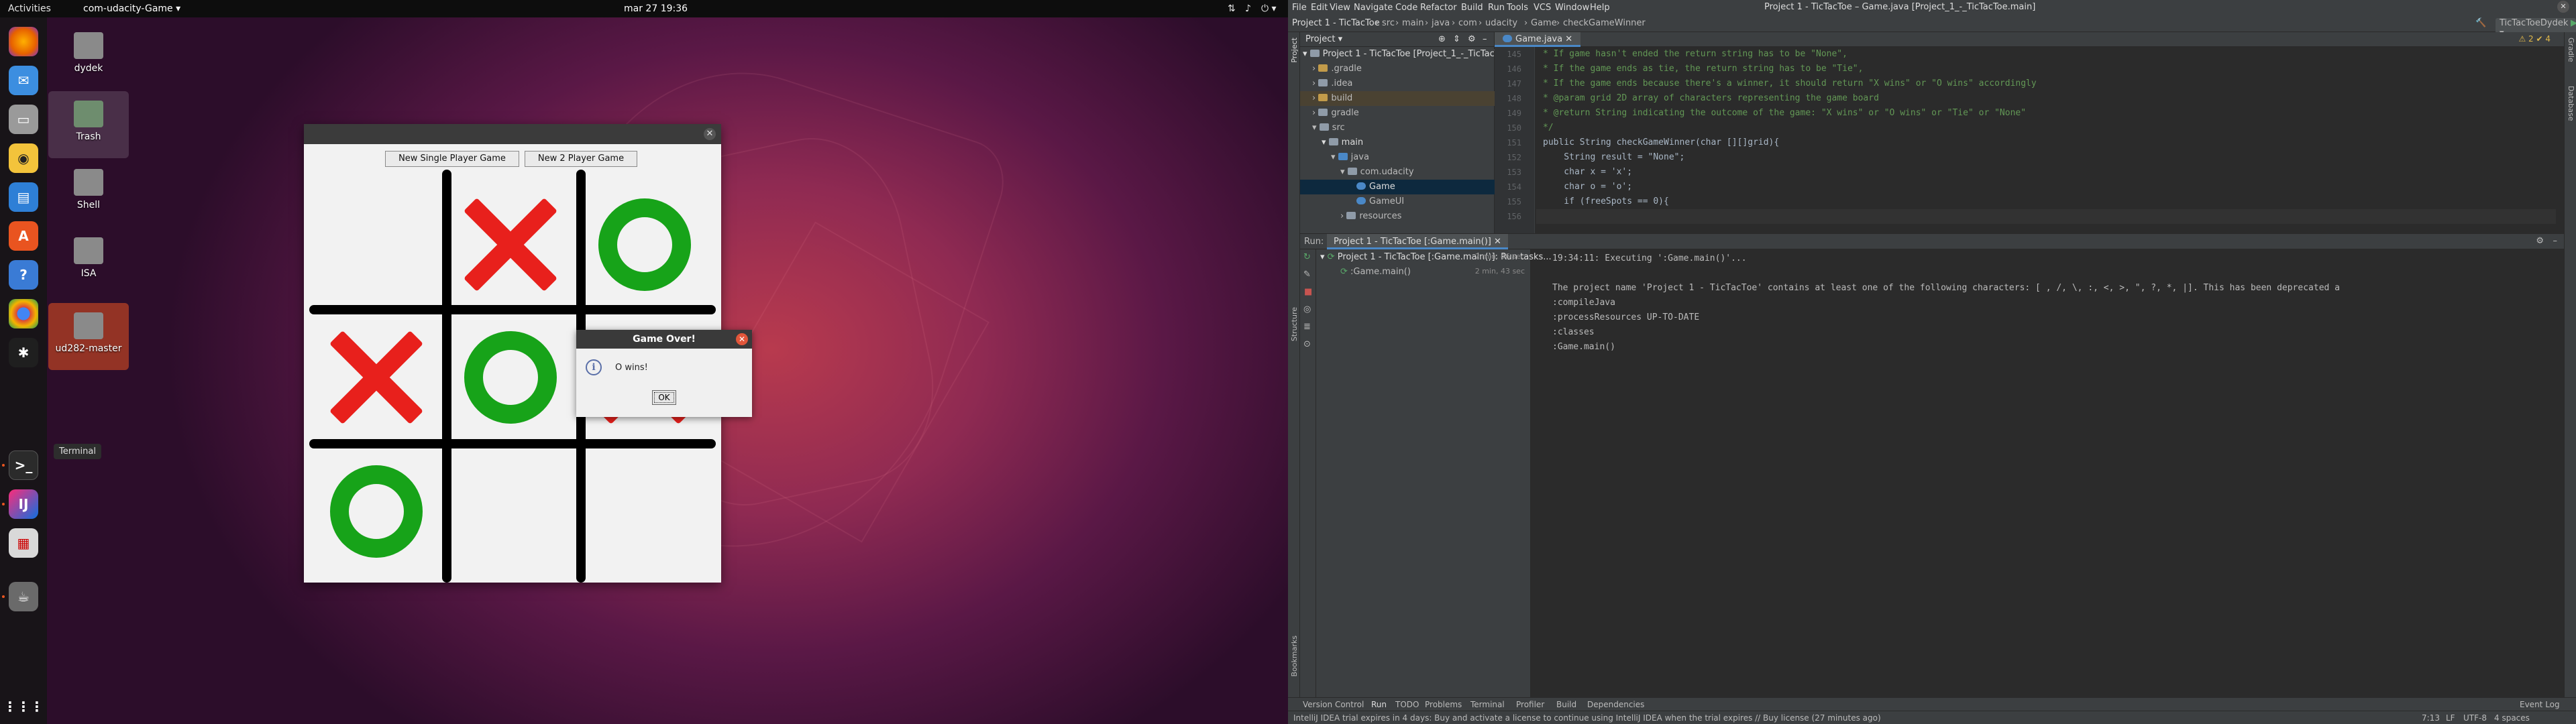 The height and width of the screenshot is (724, 2576). I want to click on java-app-icon: ☕, so click(23, 596).